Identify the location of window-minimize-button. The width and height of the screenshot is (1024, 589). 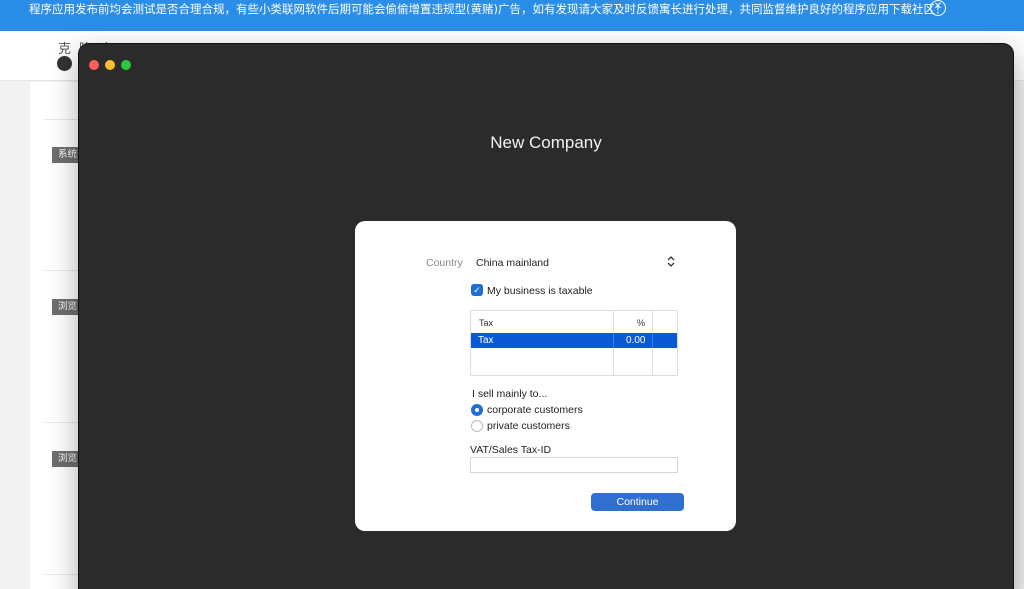
(110, 65).